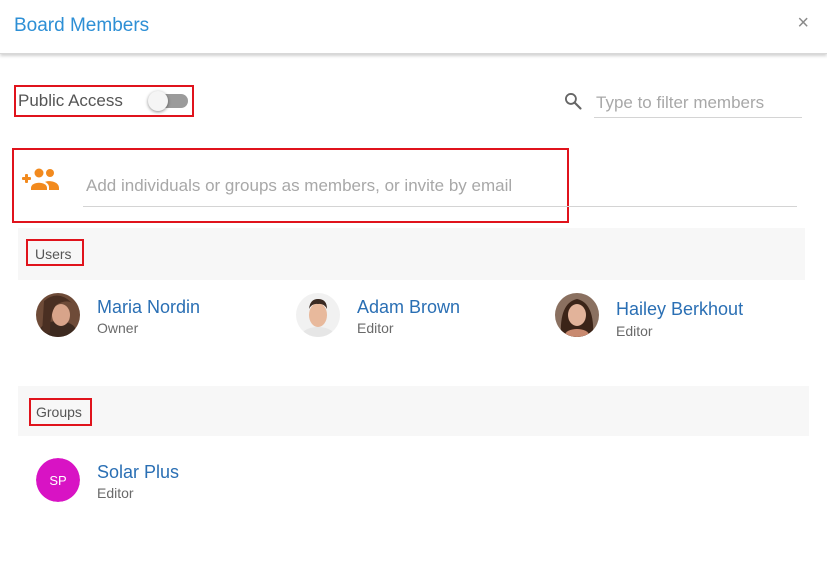 This screenshot has width=827, height=568. I want to click on member-item: Adam Brown Editor, so click(396, 316).